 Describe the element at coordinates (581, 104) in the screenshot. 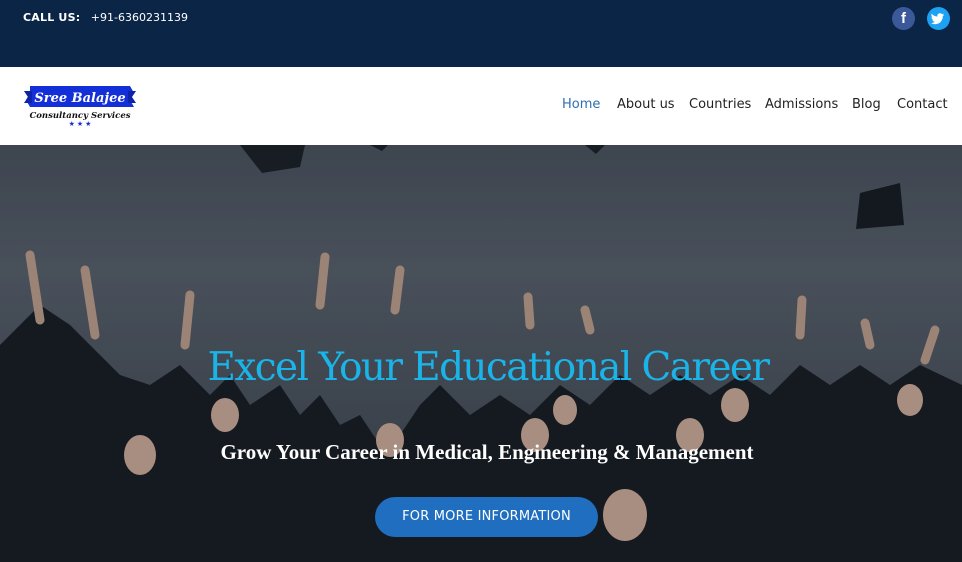

I see `nav-home: Home` at that location.